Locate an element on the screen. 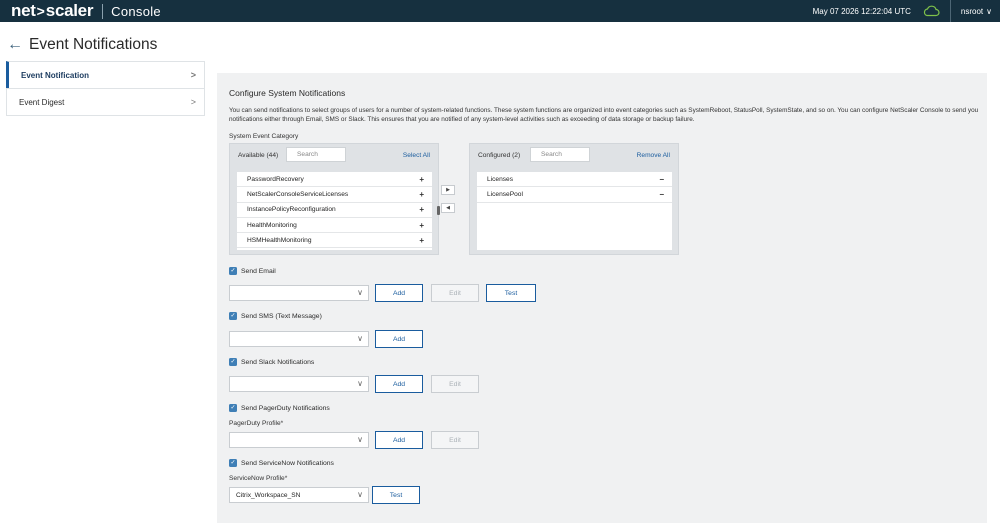 The width and height of the screenshot is (1000, 529). email-test-button: Test is located at coordinates (511, 293).